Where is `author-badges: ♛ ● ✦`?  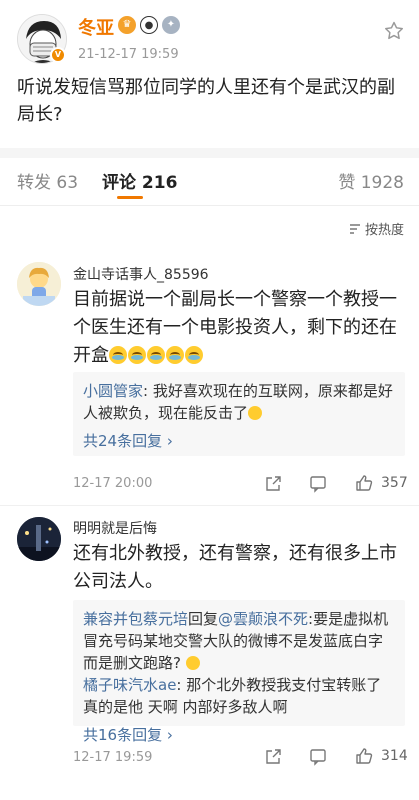
author-badges: ♛ ● ✦ is located at coordinates (149, 25).